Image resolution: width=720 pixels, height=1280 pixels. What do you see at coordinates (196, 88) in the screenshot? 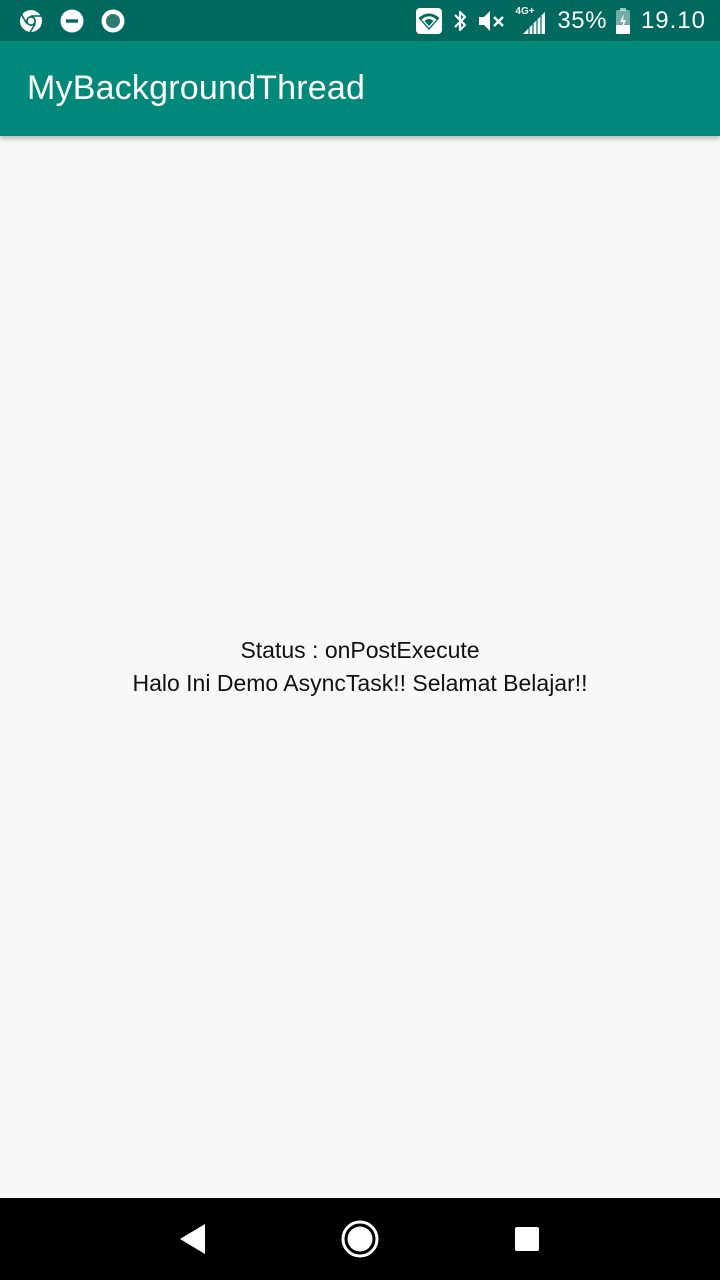
I see `app-title: MyBackgroundThread` at bounding box center [196, 88].